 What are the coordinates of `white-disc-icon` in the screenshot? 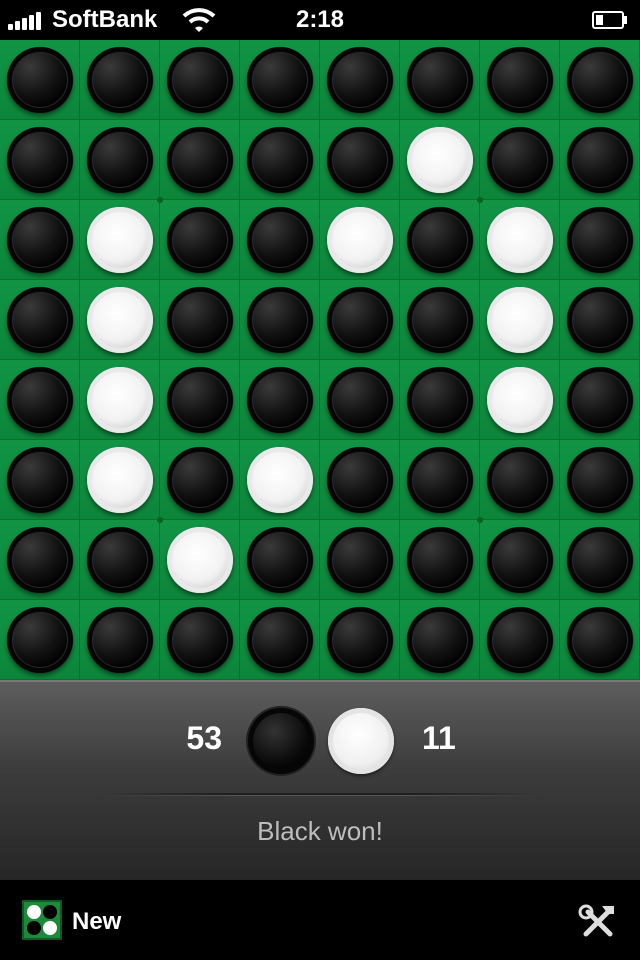 It's located at (361, 741).